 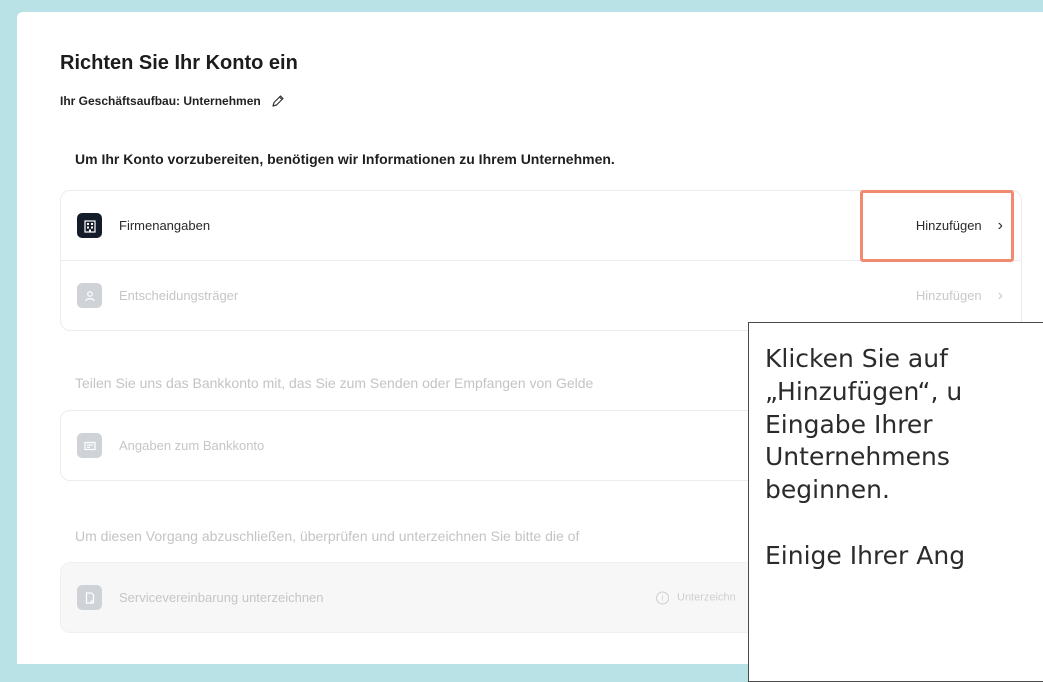 I want to click on service-agreement-label: Servicevereinbarung unterzeichnen, so click(x=221, y=597).